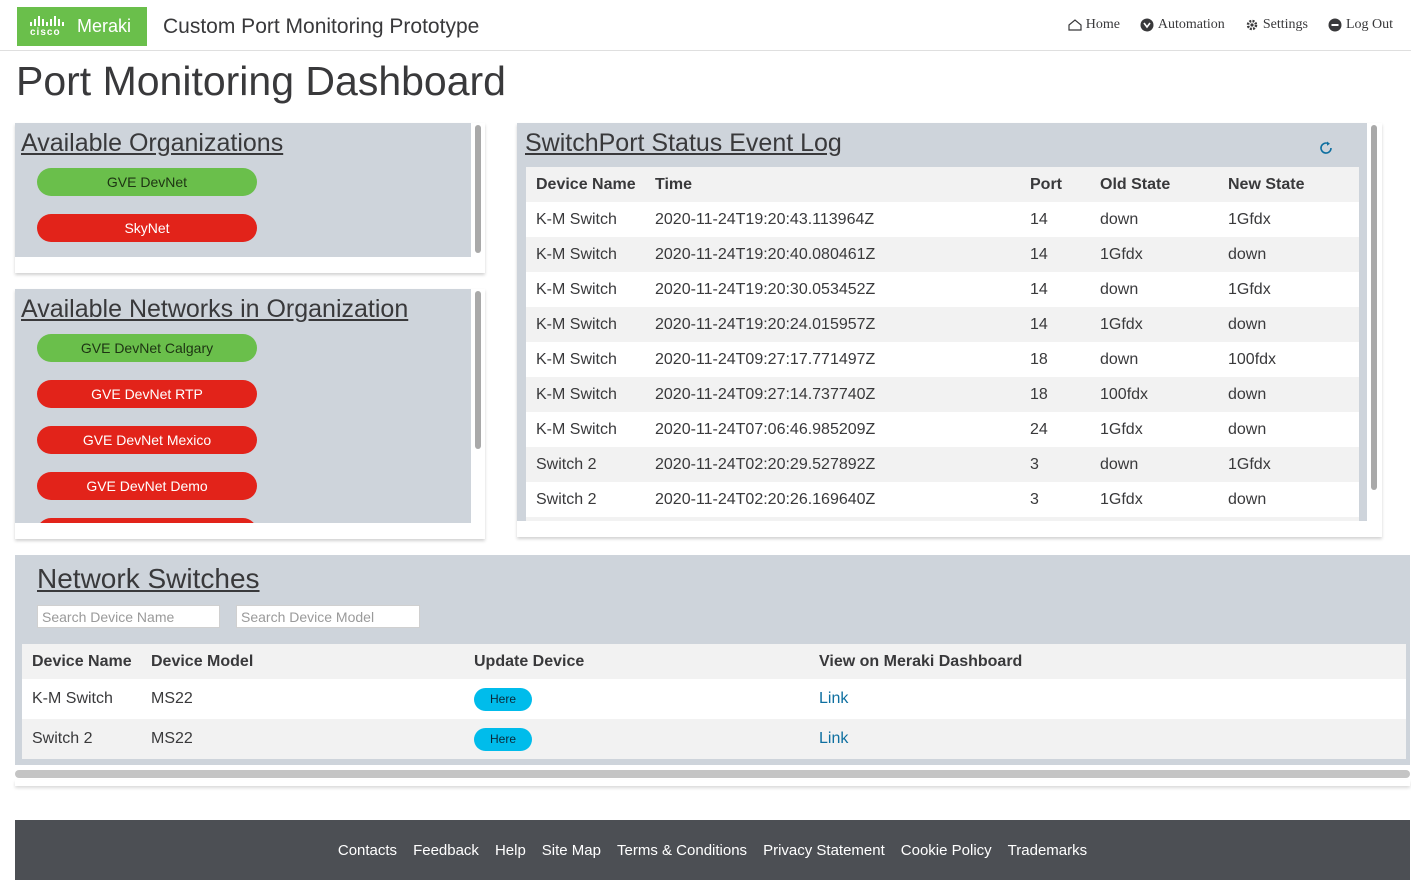 The height and width of the screenshot is (880, 1411). What do you see at coordinates (147, 520) in the screenshot?
I see `network-button-partial` at bounding box center [147, 520].